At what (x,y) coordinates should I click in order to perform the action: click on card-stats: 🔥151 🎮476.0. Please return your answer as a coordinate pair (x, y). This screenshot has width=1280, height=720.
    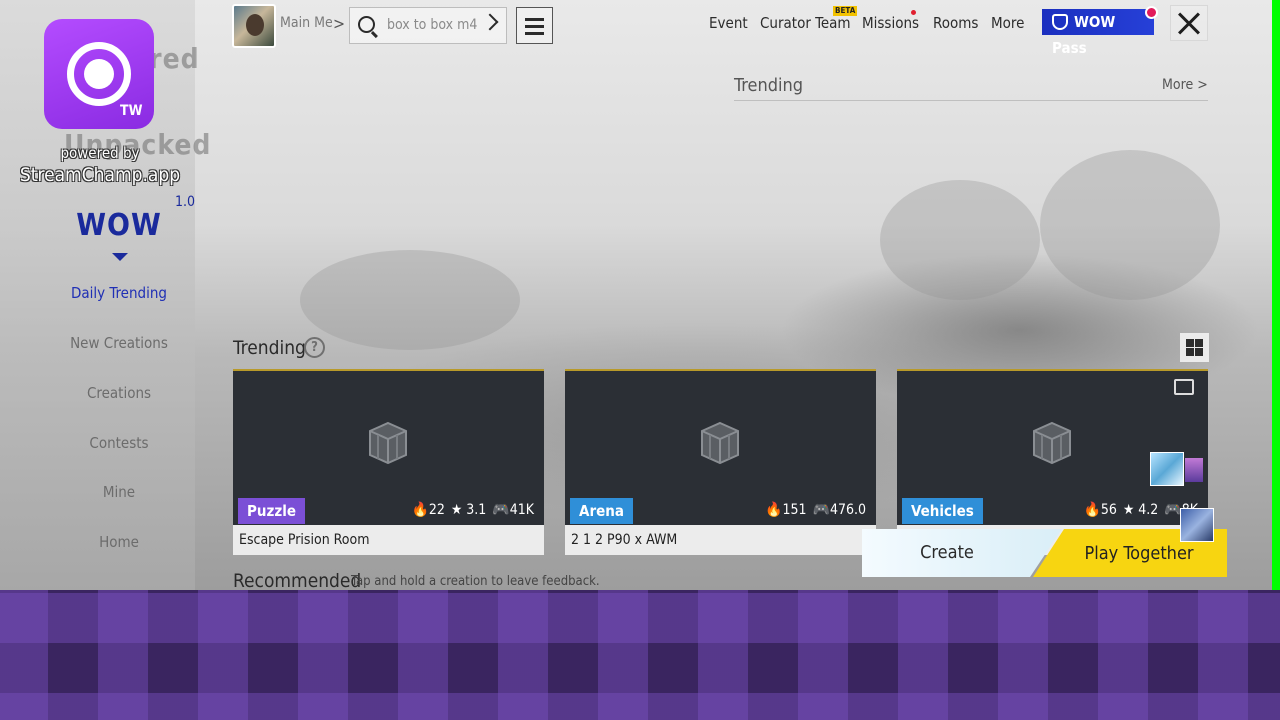
    Looking at the image, I should click on (815, 510).